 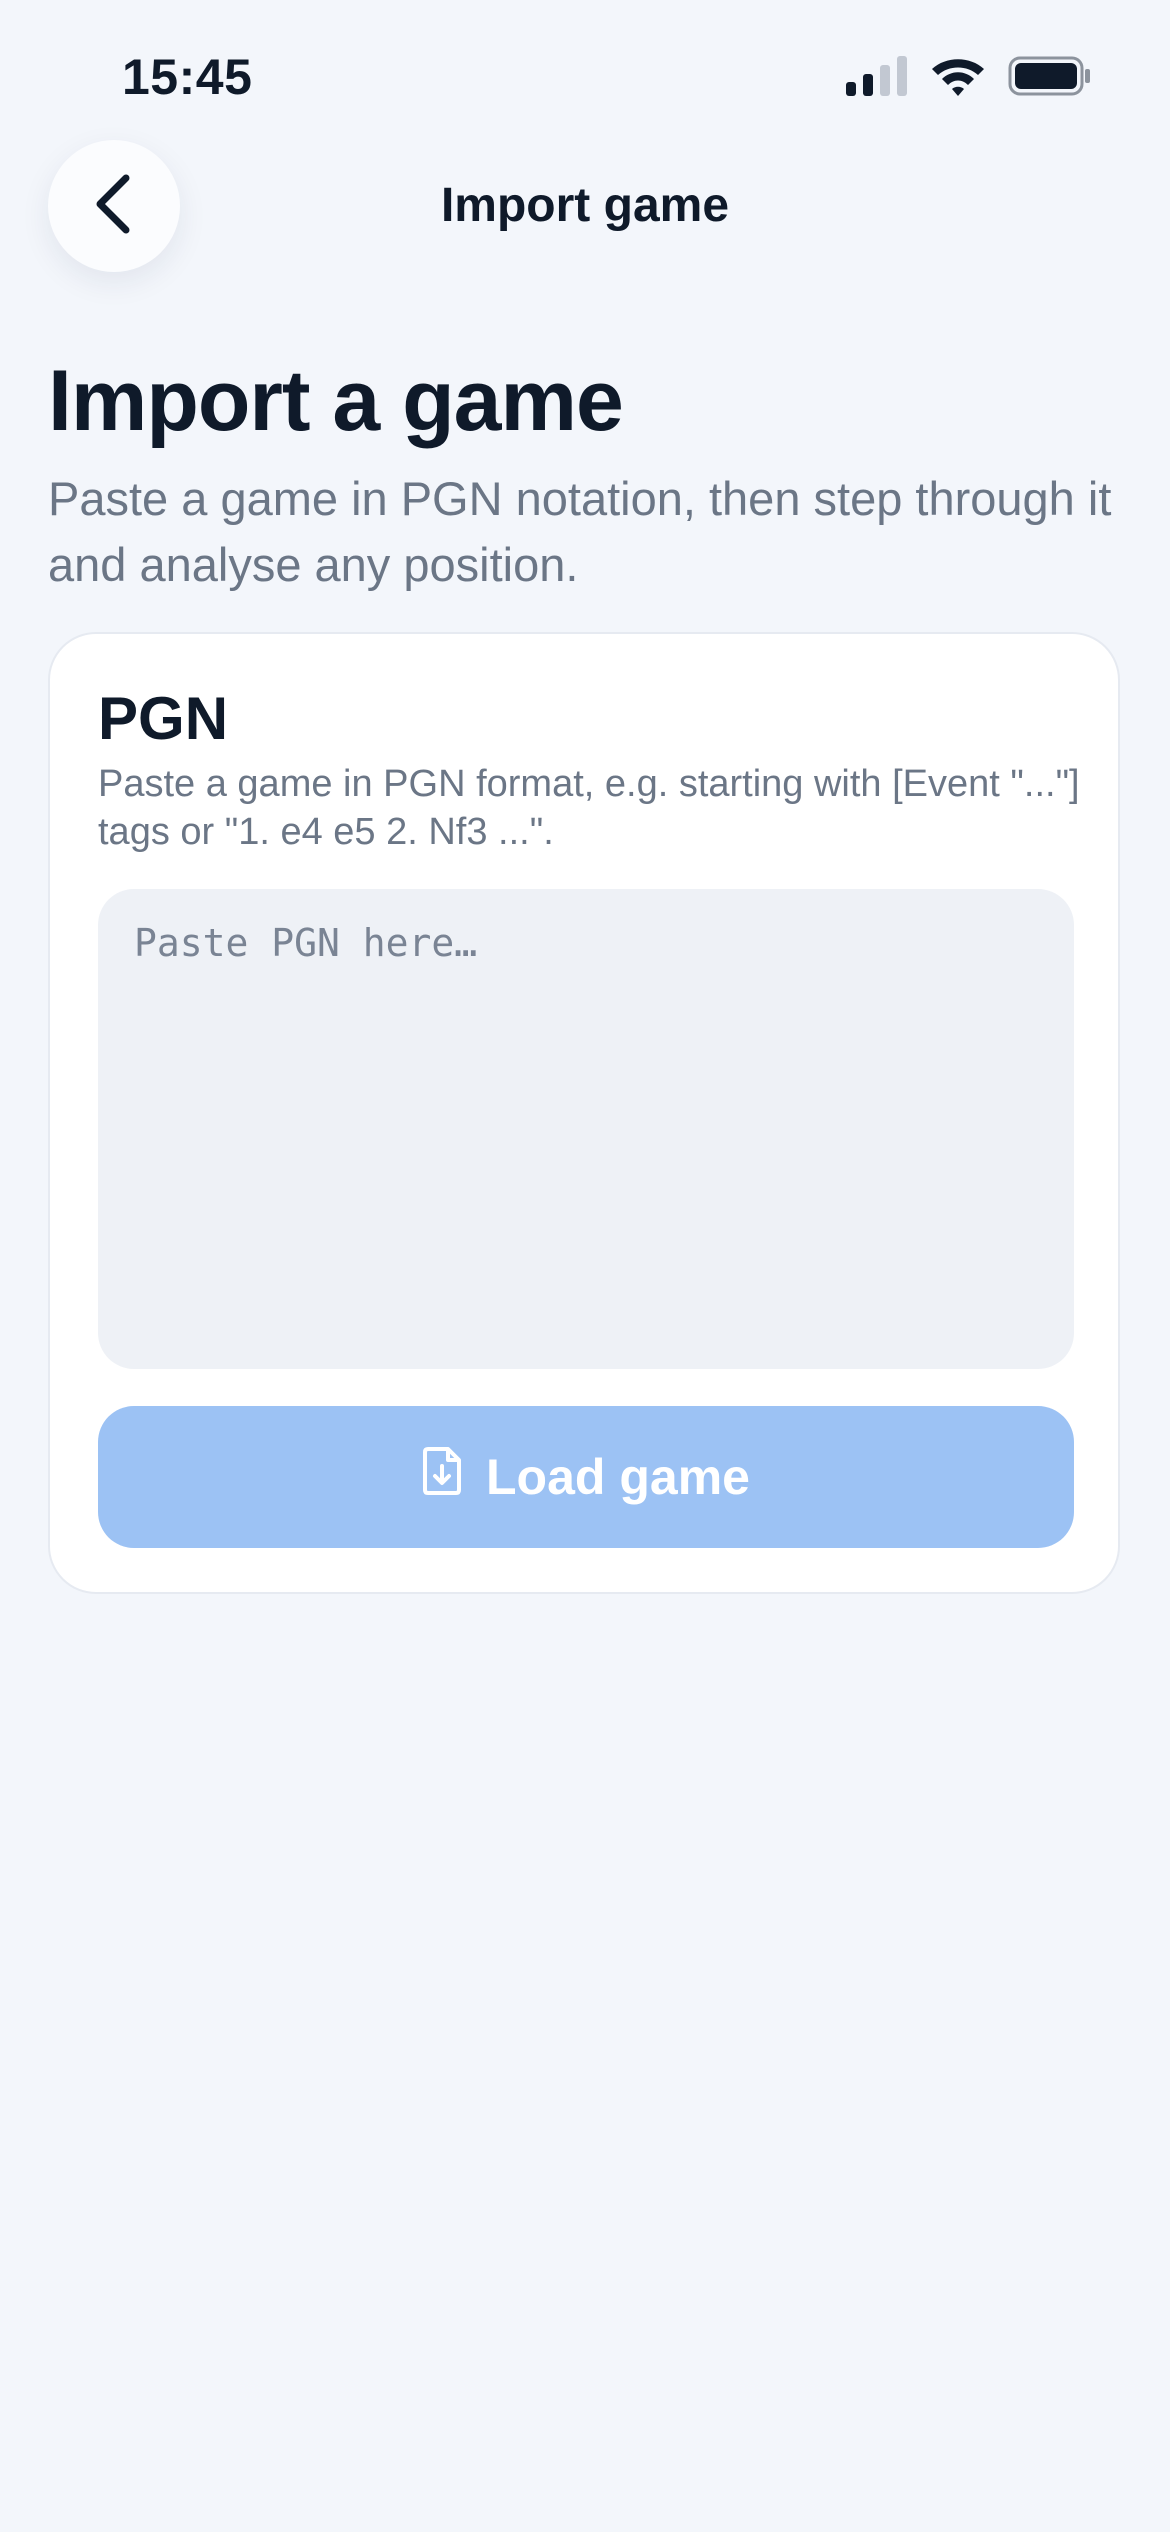 I want to click on load-game-label: Load game, so click(x=618, y=1477).